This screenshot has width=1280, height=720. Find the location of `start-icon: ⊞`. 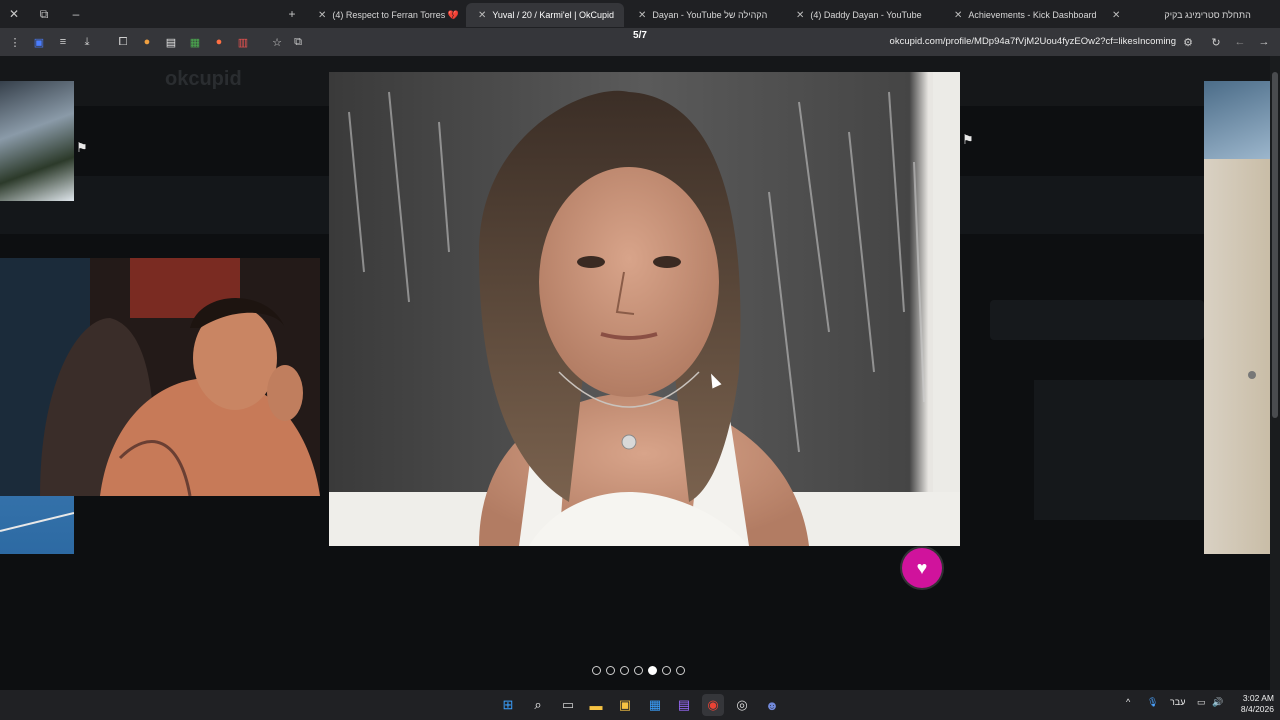

start-icon: ⊞ is located at coordinates (508, 705).